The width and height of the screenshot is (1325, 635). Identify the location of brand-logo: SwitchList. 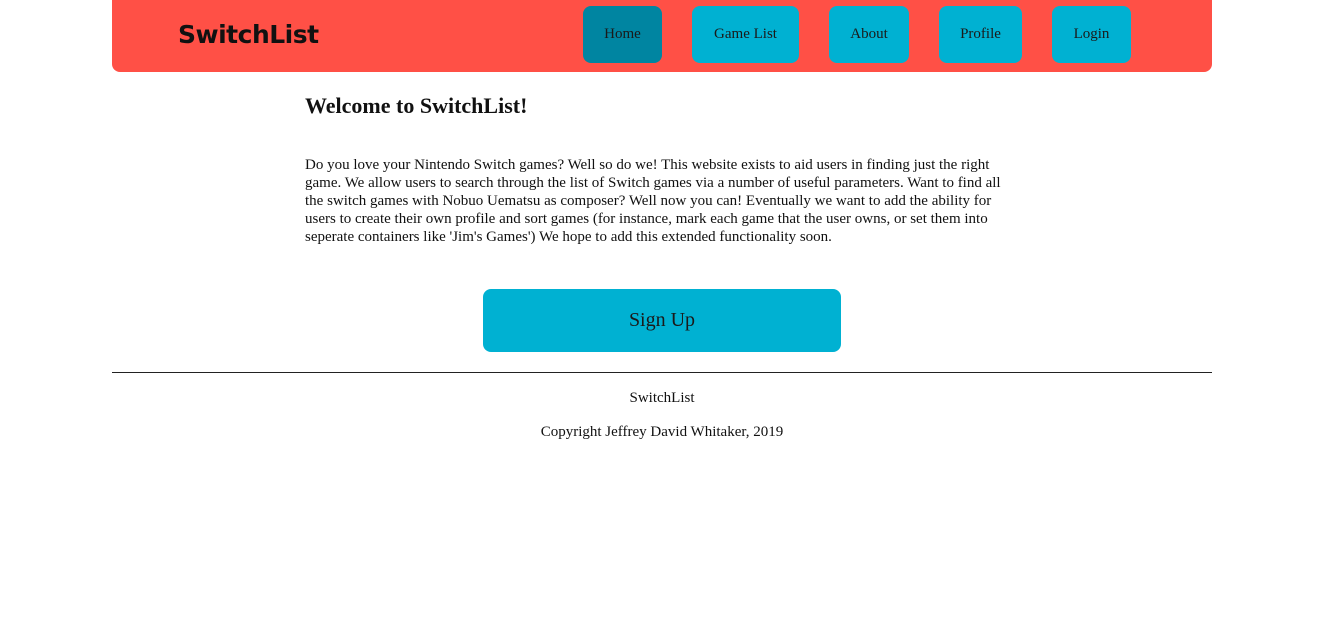
(248, 35).